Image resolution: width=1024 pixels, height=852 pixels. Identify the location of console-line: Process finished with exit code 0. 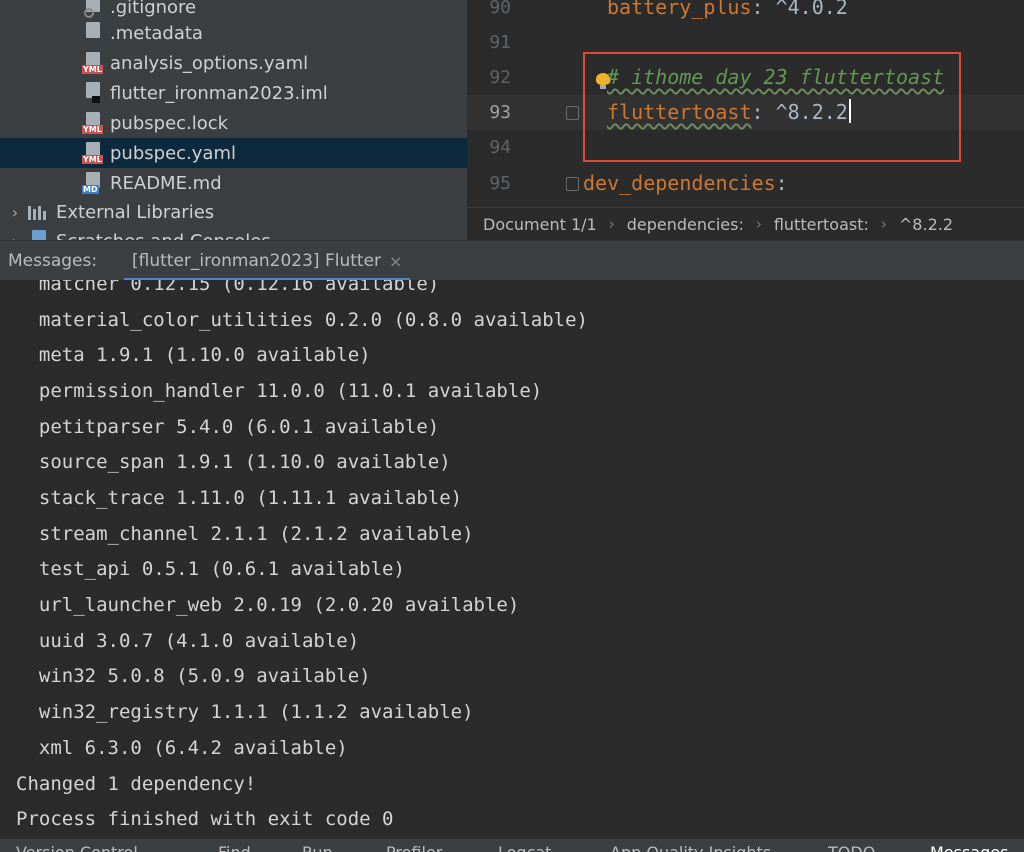
(205, 819).